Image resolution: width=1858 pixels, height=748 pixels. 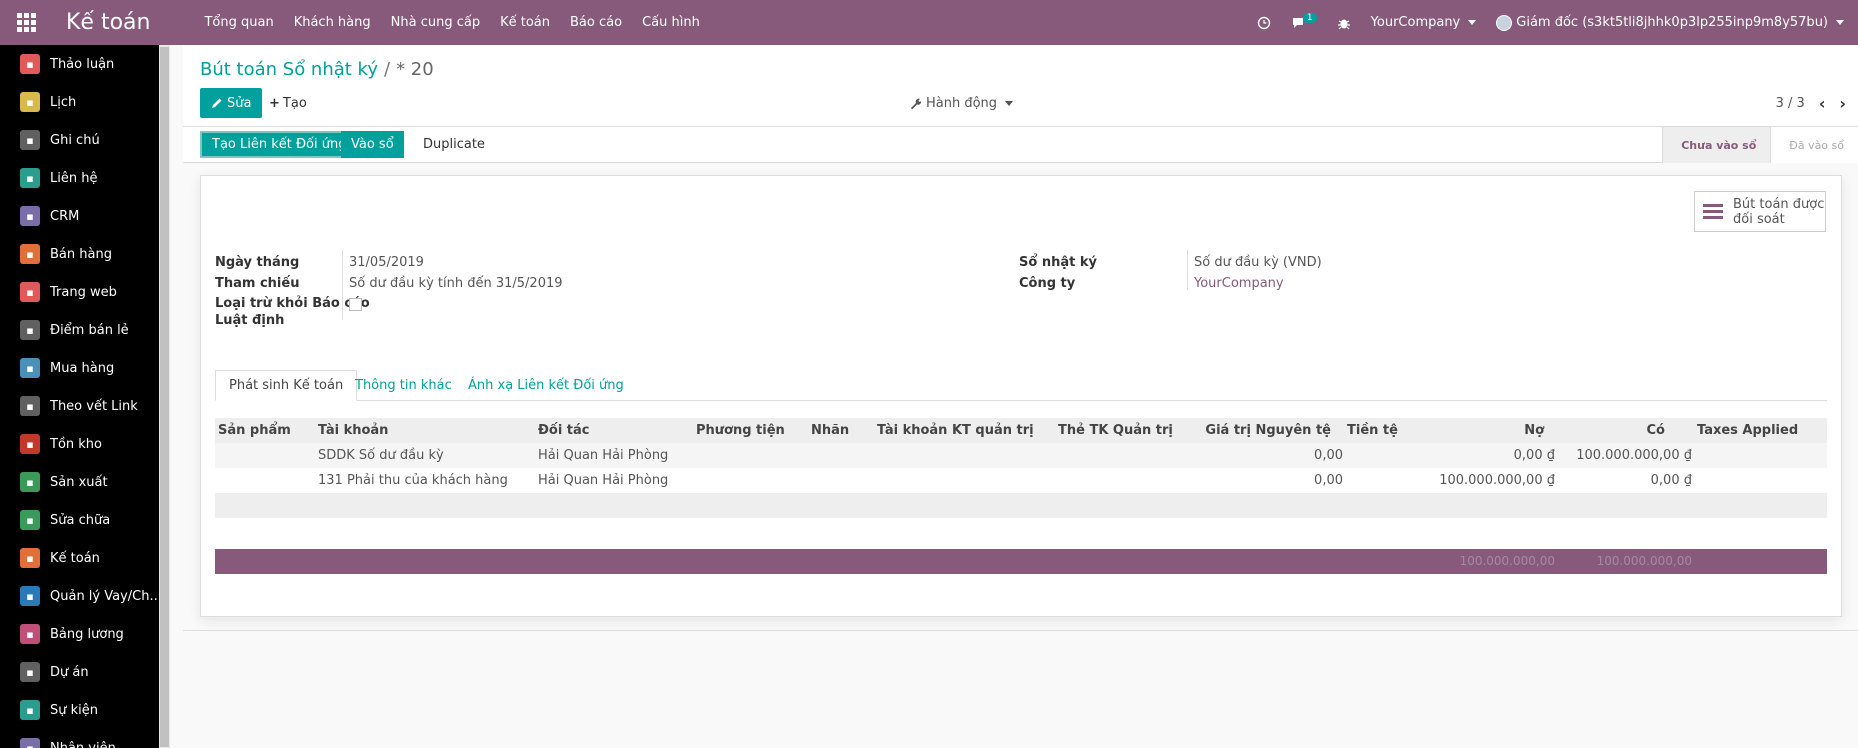 I want to click on sidebar-item-17: ▪ Sự kiện, so click(x=85, y=710).